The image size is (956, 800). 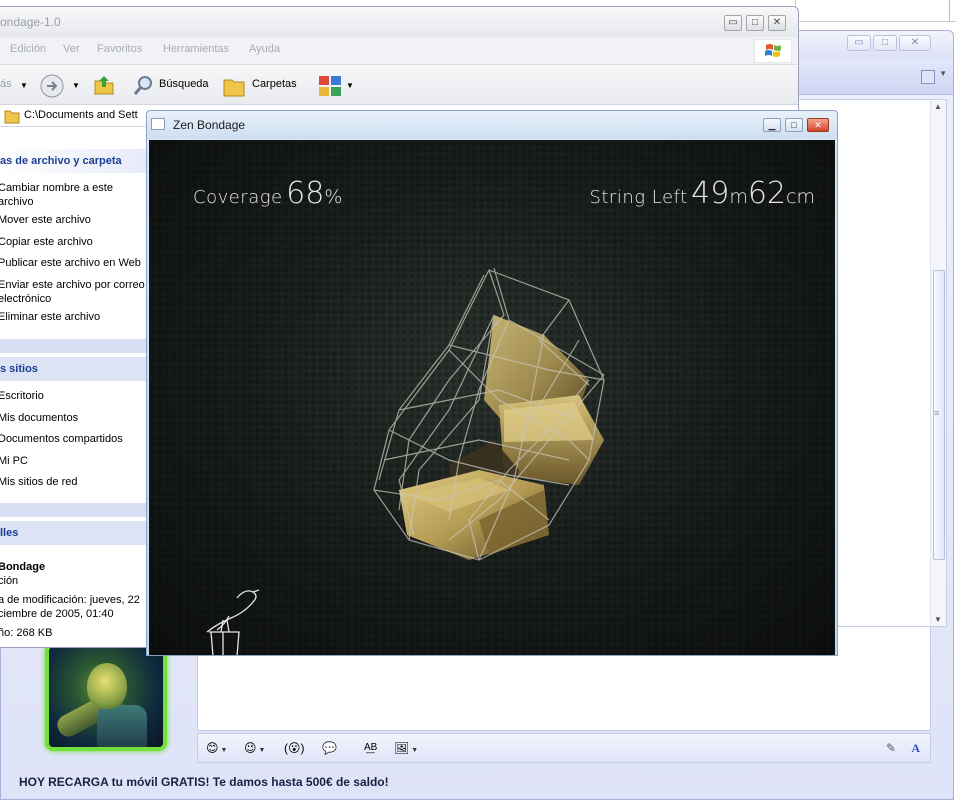 I want to click on app-icon, so click(x=158, y=124).